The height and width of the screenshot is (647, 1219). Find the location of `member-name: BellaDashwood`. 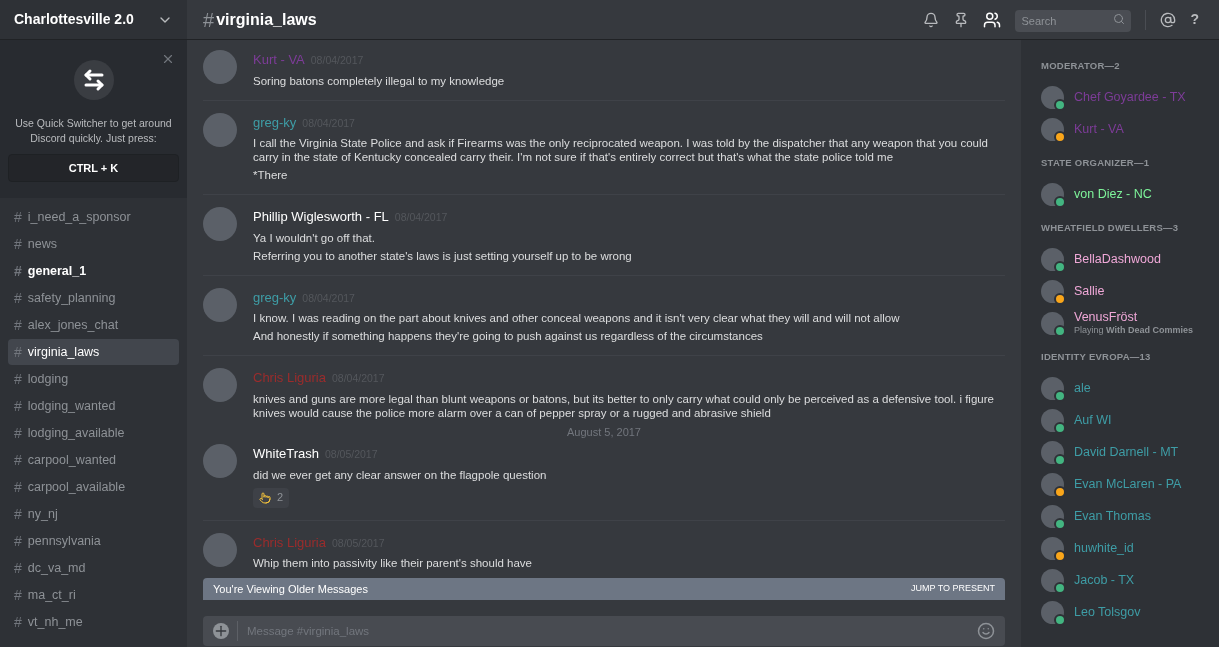

member-name: BellaDashwood is located at coordinates (1117, 259).